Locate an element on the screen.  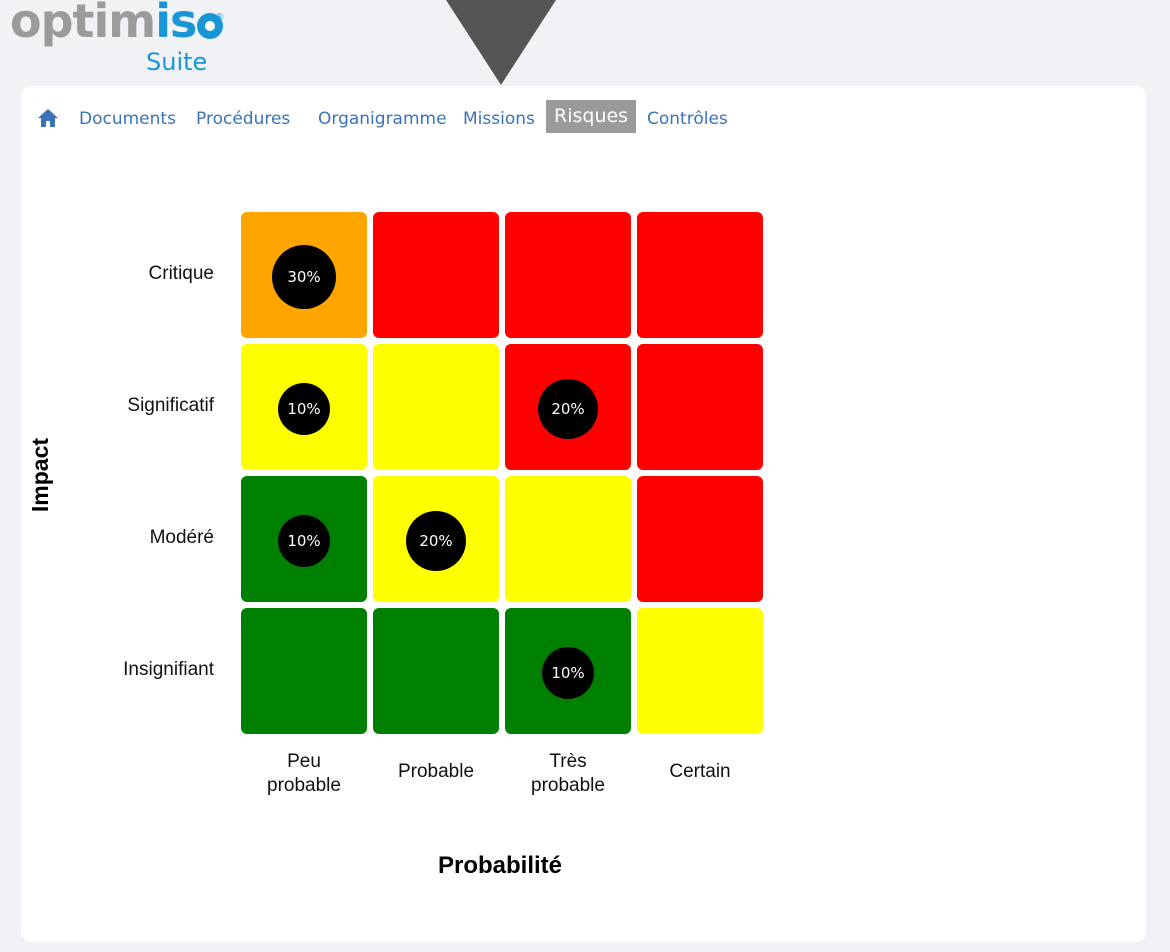
column-label: Certain is located at coordinates (700, 771).